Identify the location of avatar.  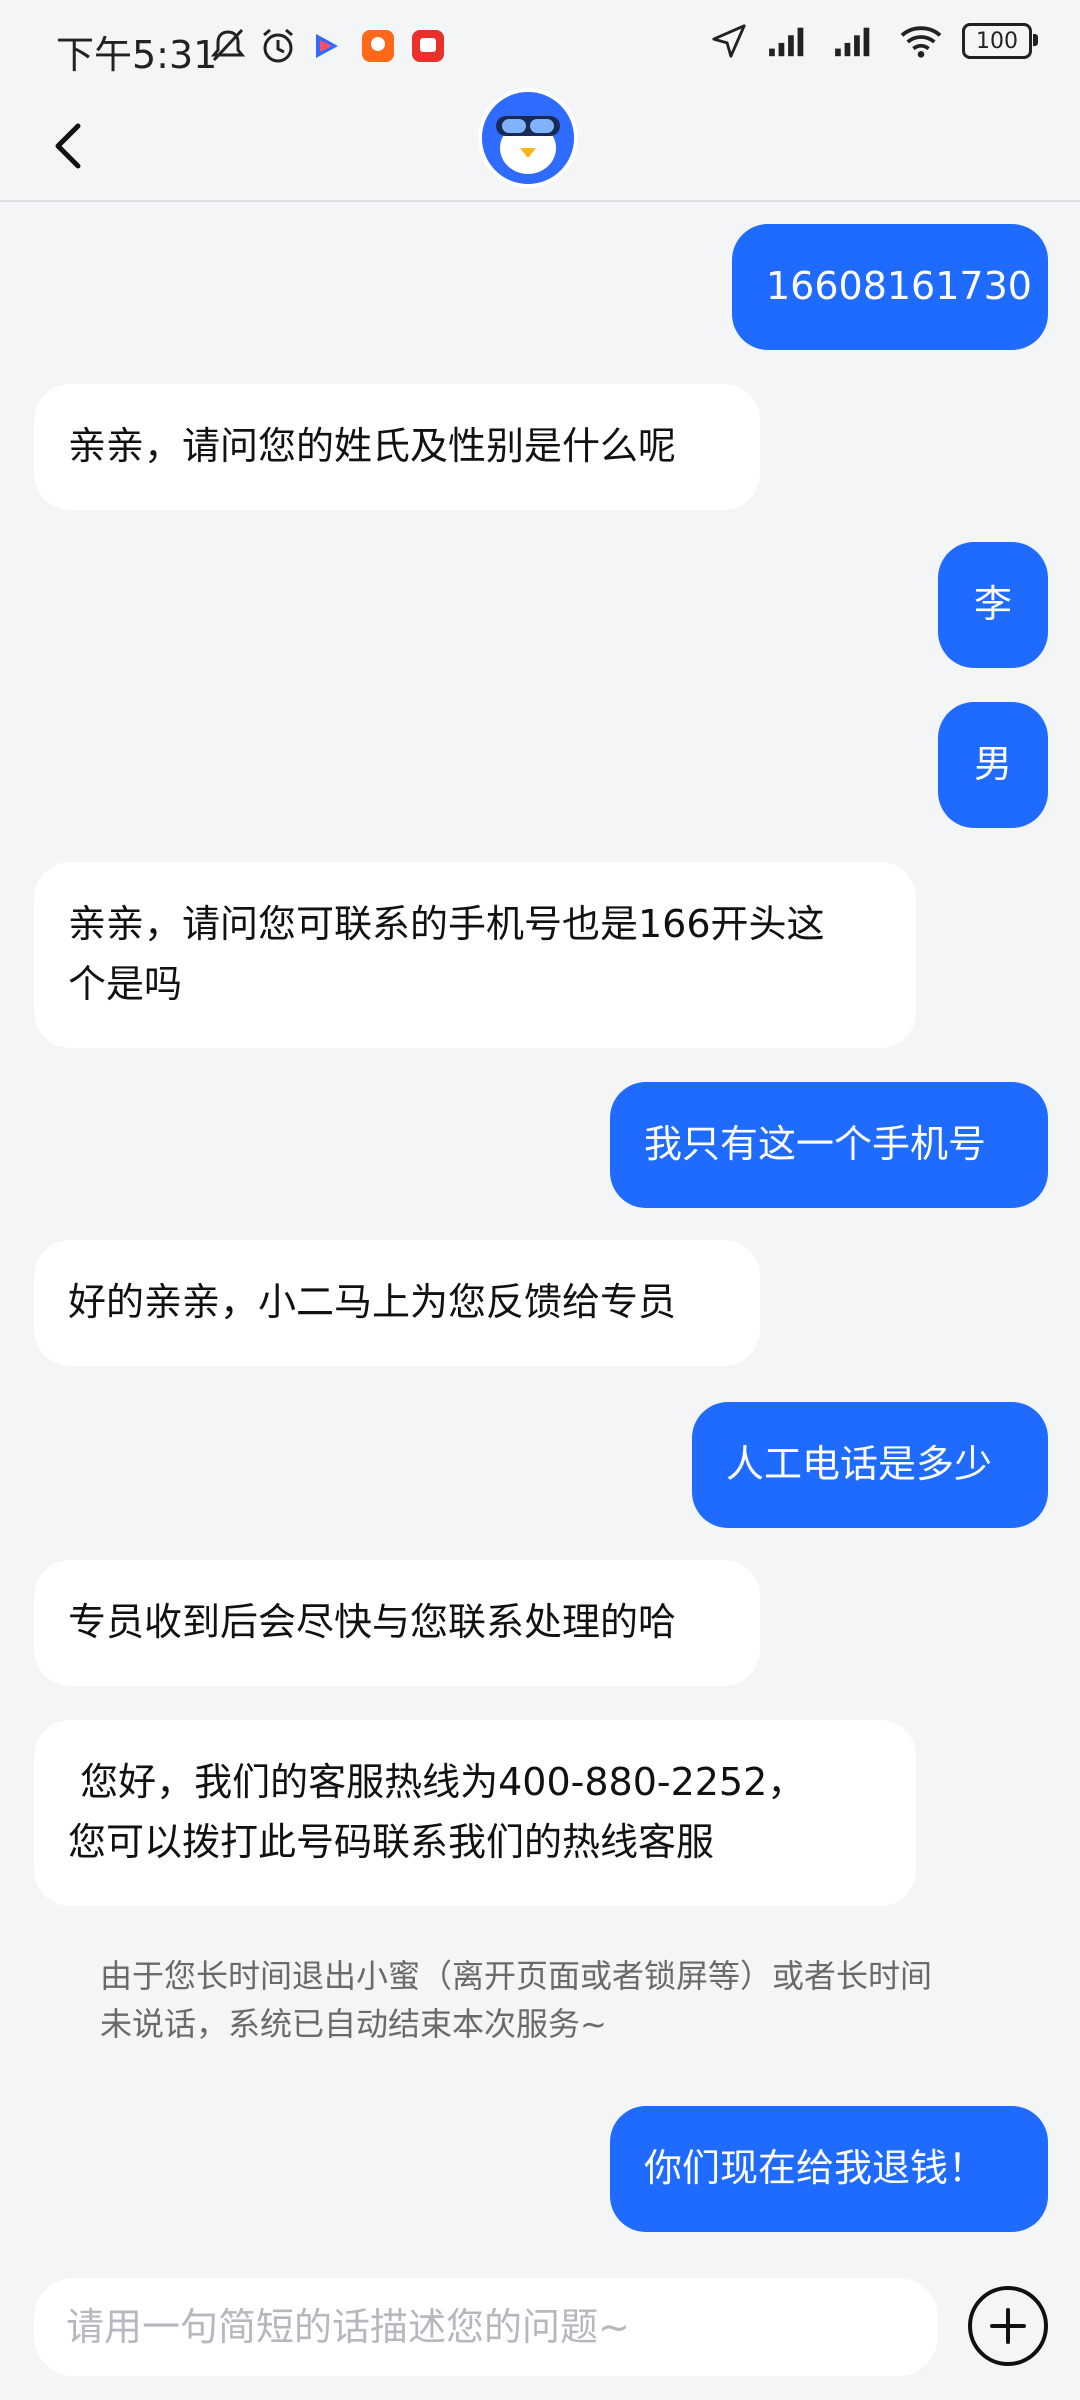
(528, 138).